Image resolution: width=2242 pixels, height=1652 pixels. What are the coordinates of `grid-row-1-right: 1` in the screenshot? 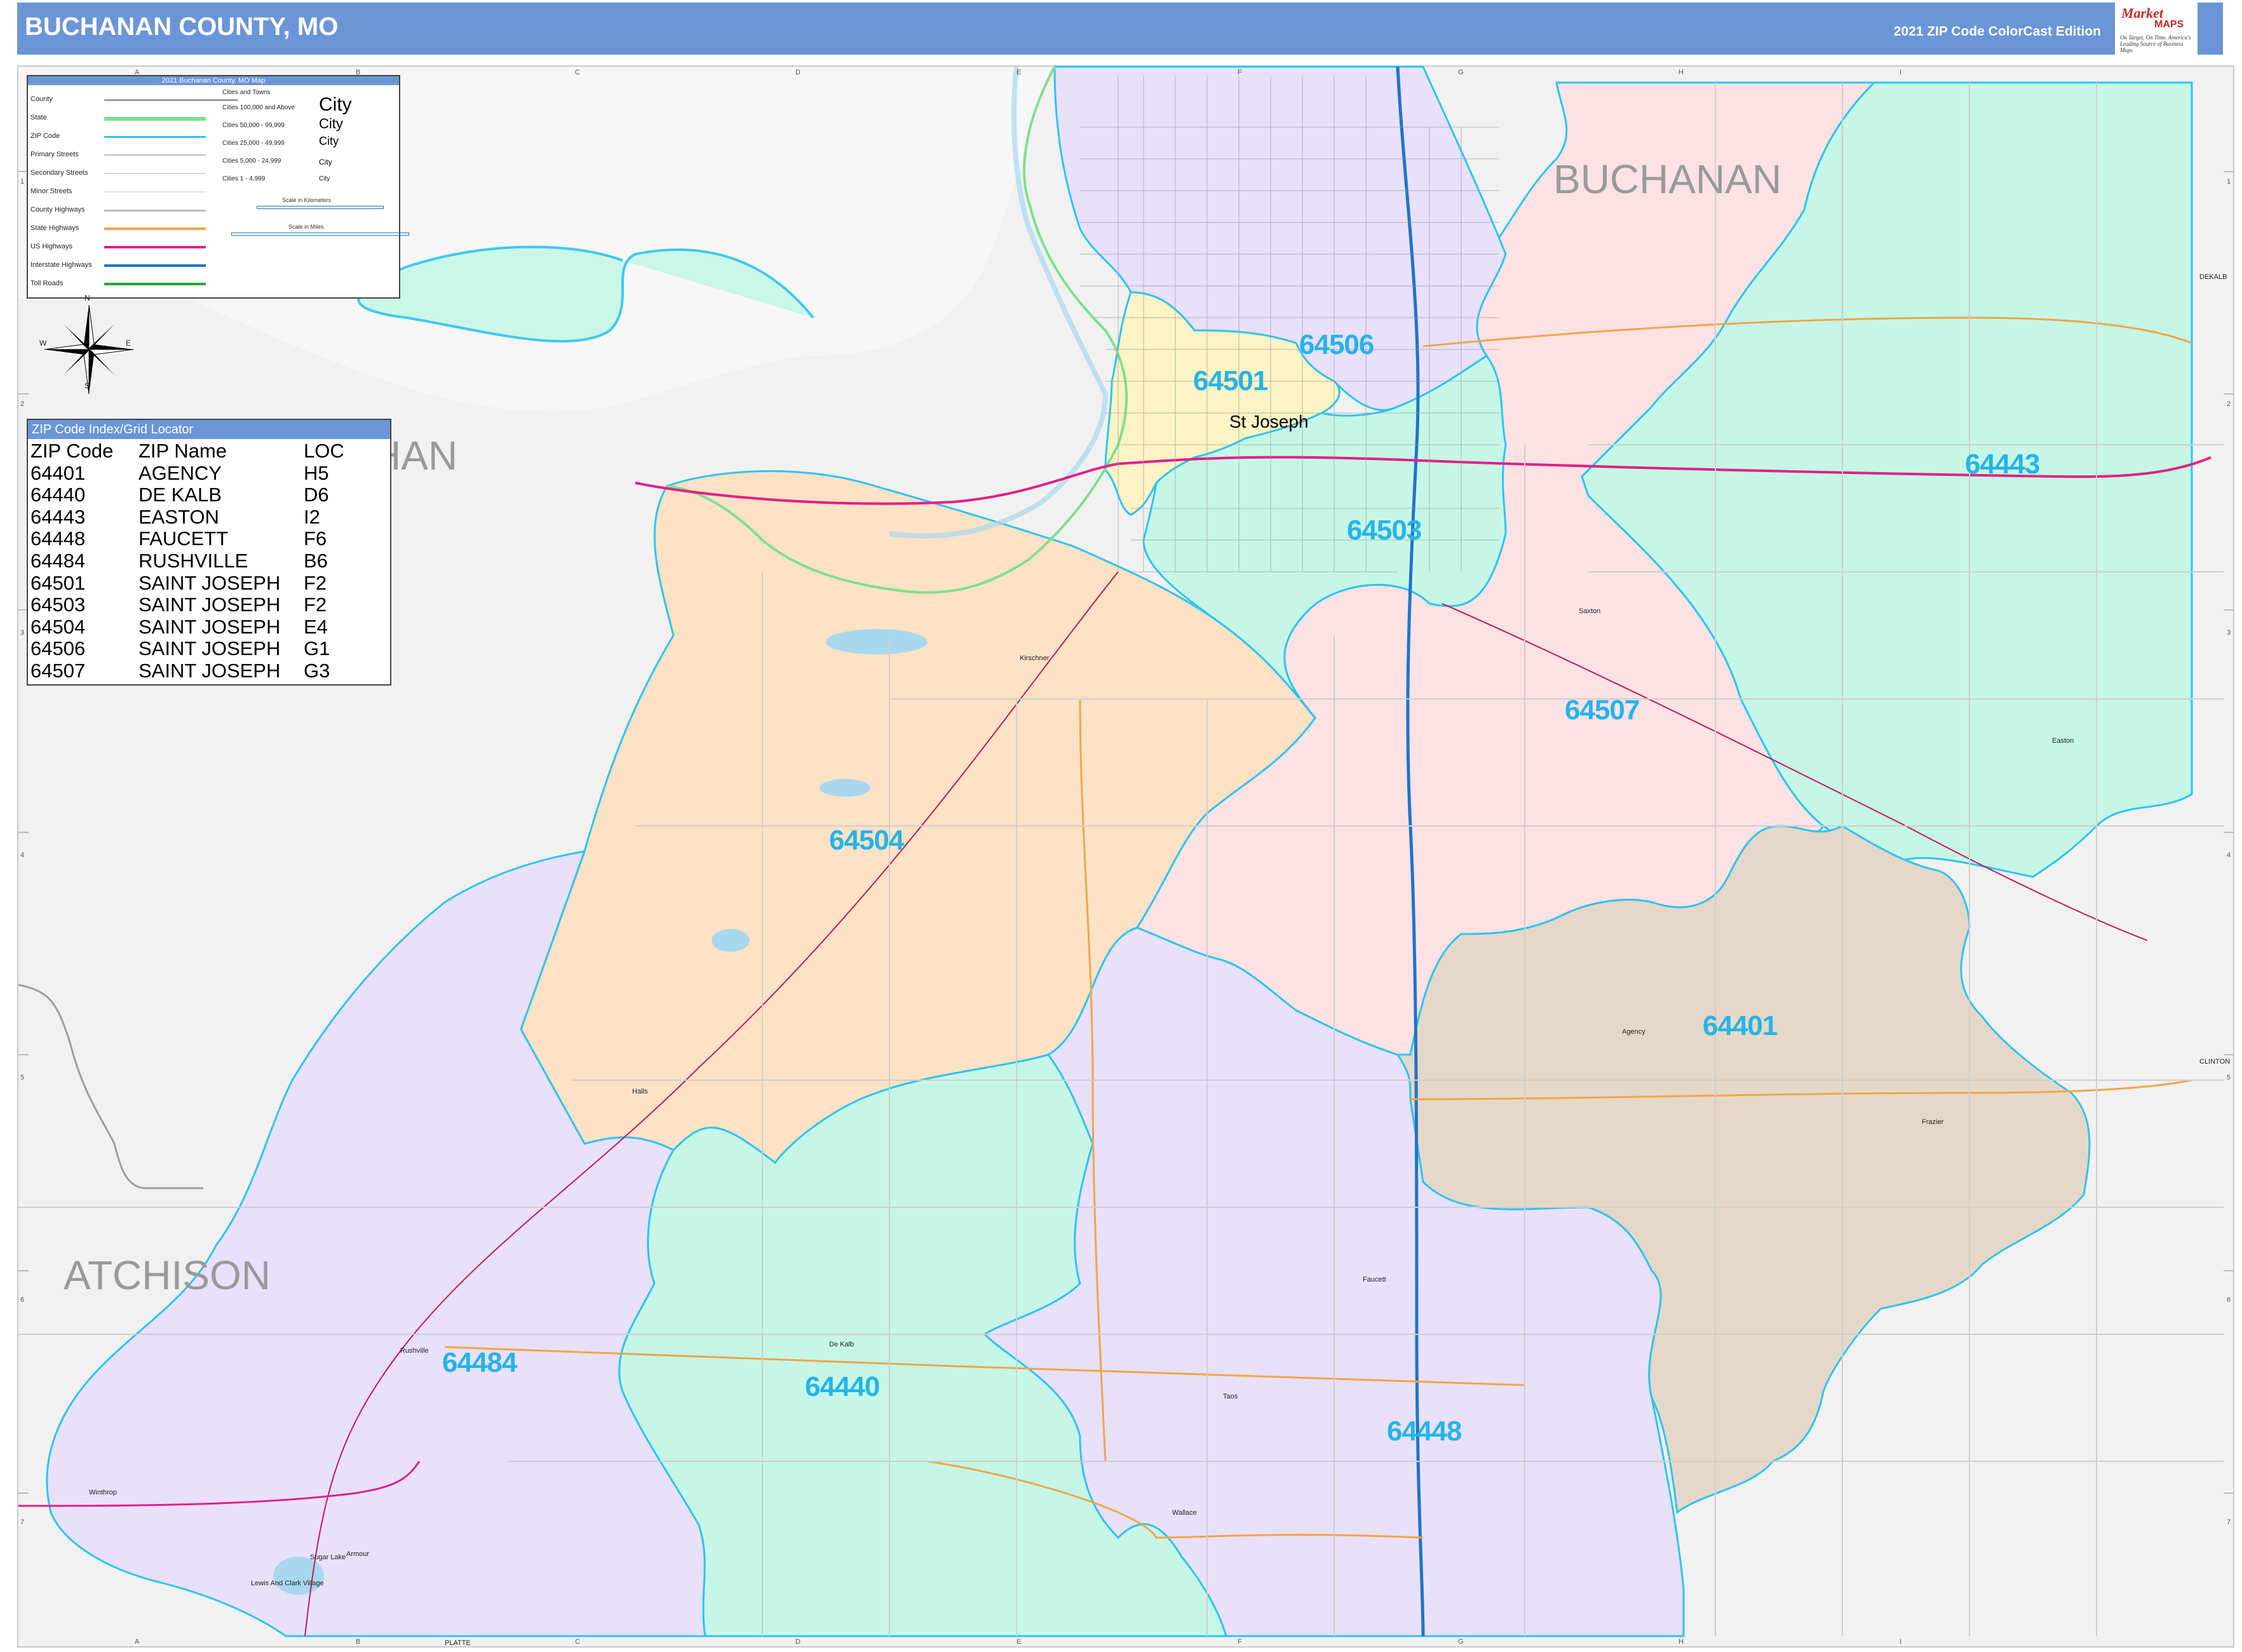 It's located at (2229, 182).